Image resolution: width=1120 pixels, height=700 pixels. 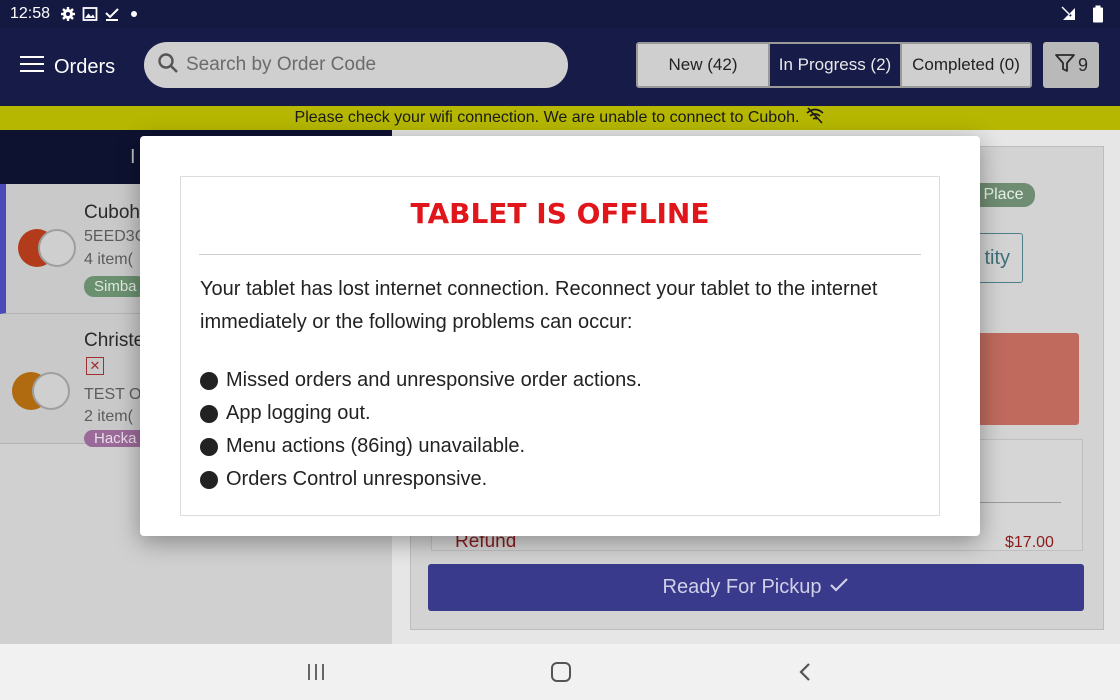 I want to click on filter-button: 9, so click(x=1071, y=65).